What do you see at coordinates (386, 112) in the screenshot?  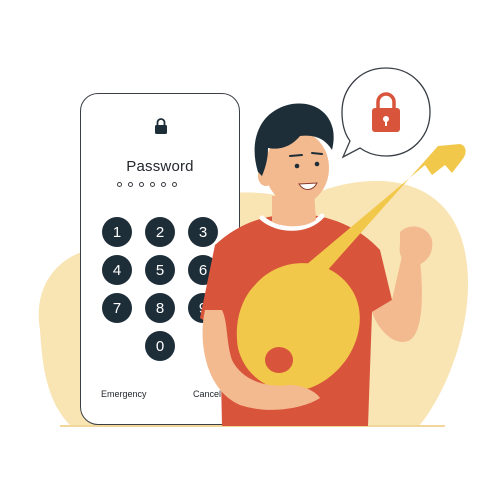 I see `padlock-icon` at bounding box center [386, 112].